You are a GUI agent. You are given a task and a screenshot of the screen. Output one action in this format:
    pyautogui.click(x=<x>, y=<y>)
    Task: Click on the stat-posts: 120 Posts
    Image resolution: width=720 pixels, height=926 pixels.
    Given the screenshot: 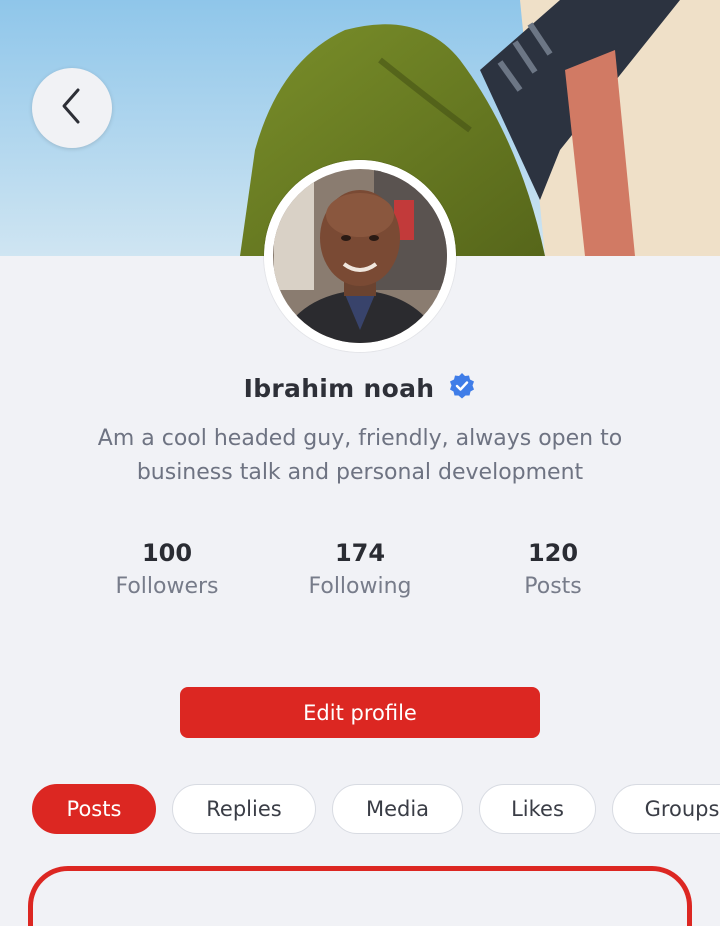 What is the action you would take?
    pyautogui.click(x=553, y=574)
    